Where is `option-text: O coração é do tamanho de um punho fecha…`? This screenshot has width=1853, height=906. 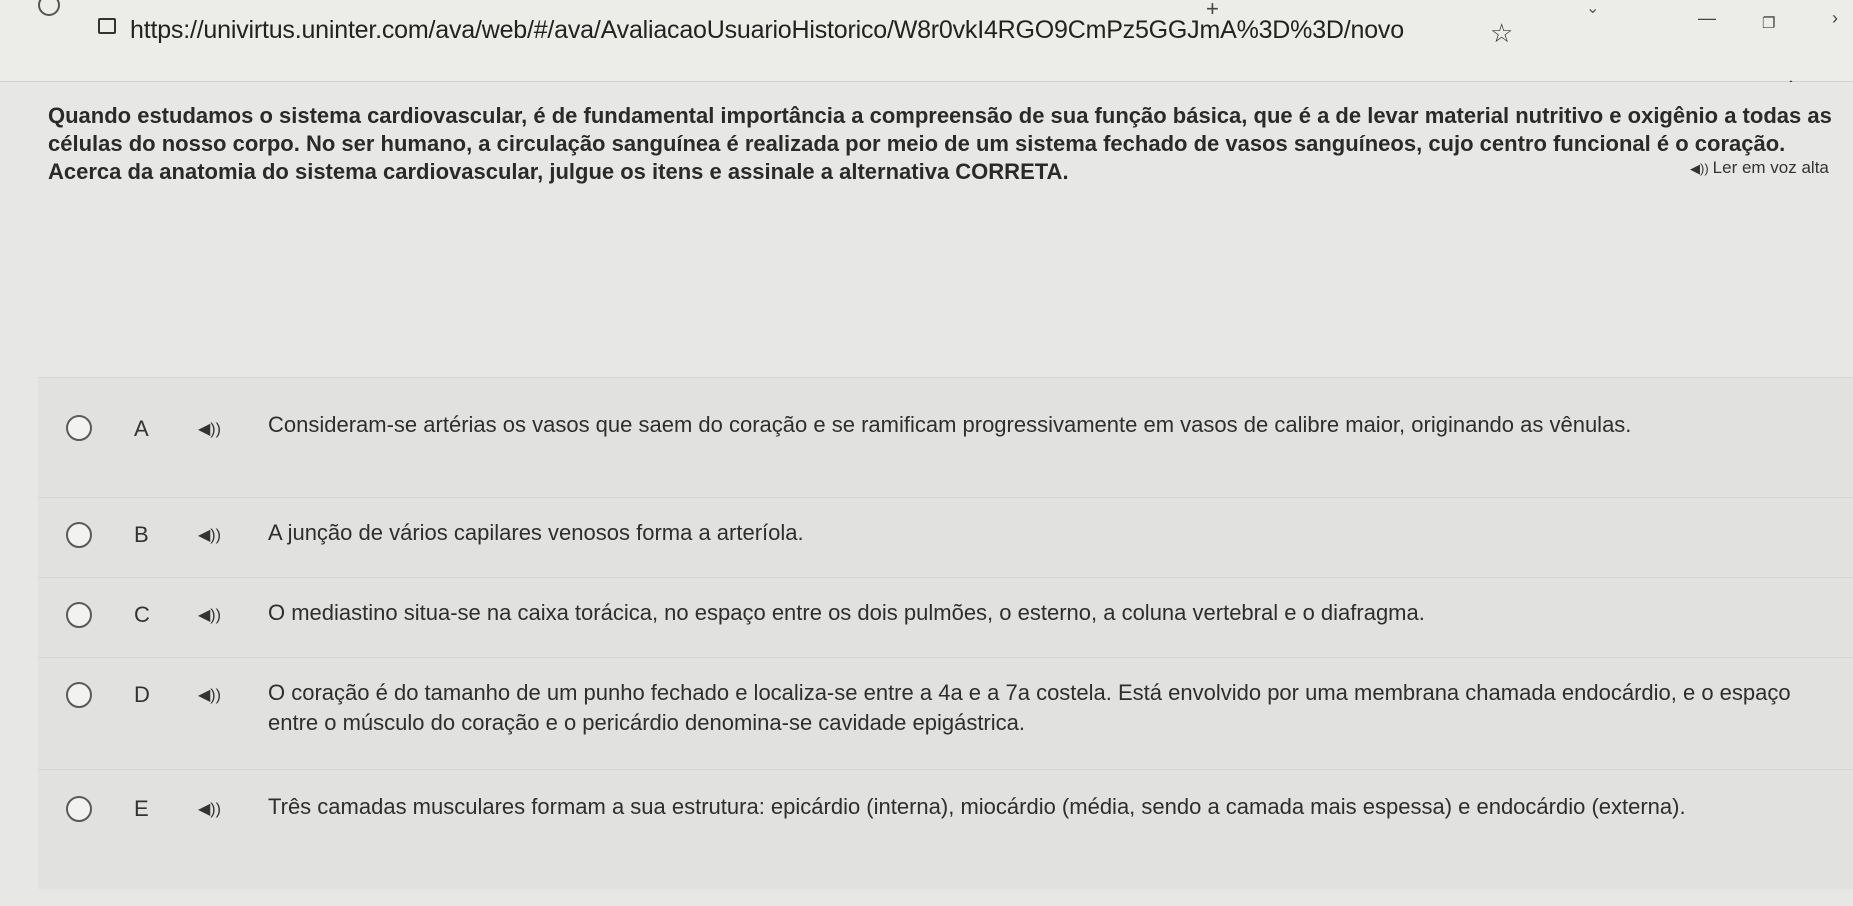 option-text: O coração é do tamanho de um punho fecha… is located at coordinates (1029, 707).